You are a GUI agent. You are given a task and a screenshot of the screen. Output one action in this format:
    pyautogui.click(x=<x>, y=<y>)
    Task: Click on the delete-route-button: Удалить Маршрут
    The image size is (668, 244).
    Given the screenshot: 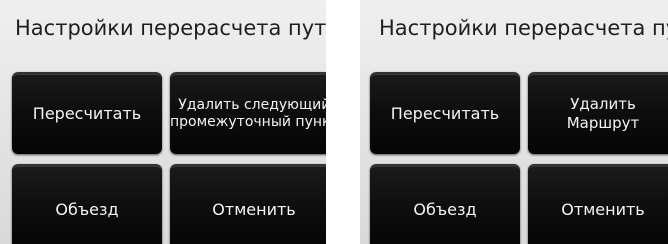 What is the action you would take?
    pyautogui.click(x=598, y=113)
    